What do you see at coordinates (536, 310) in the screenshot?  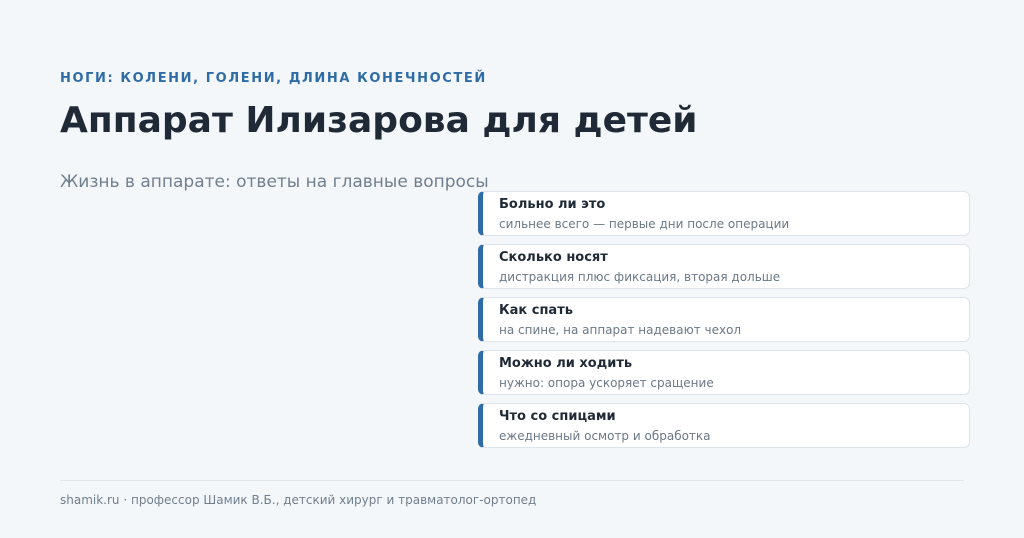 I see `faq-card-title: Как спать` at bounding box center [536, 310].